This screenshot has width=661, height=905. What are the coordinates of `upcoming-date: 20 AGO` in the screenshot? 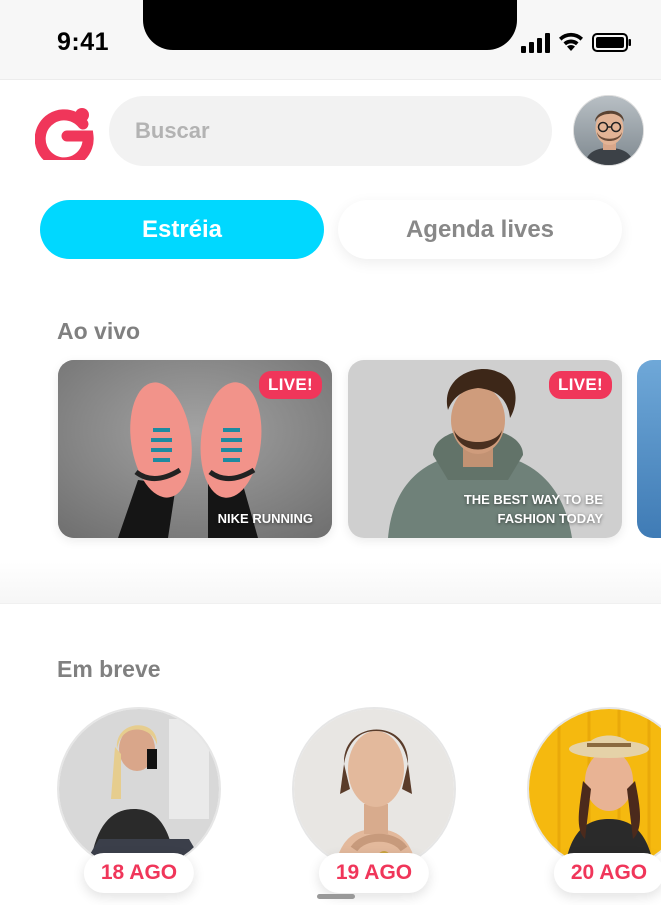 It's located at (607, 873).